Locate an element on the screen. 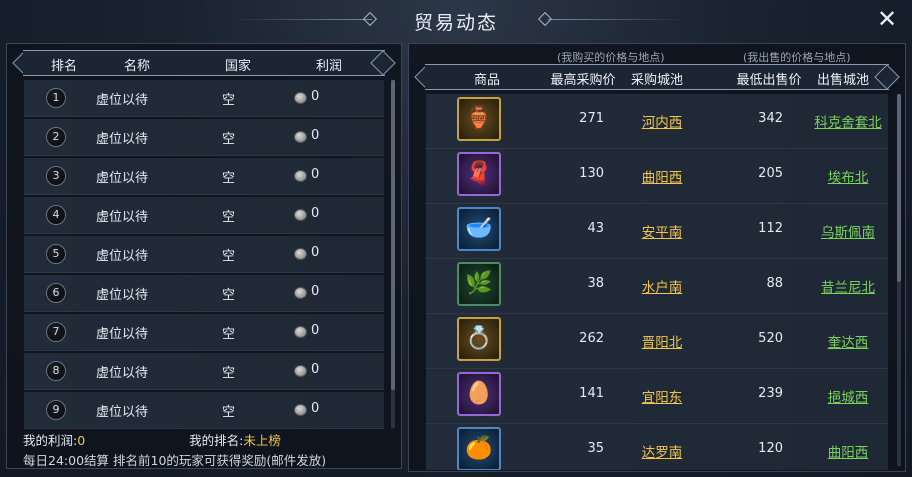  ranking-row: 7 虚位以待 空 0 is located at coordinates (204, 332).